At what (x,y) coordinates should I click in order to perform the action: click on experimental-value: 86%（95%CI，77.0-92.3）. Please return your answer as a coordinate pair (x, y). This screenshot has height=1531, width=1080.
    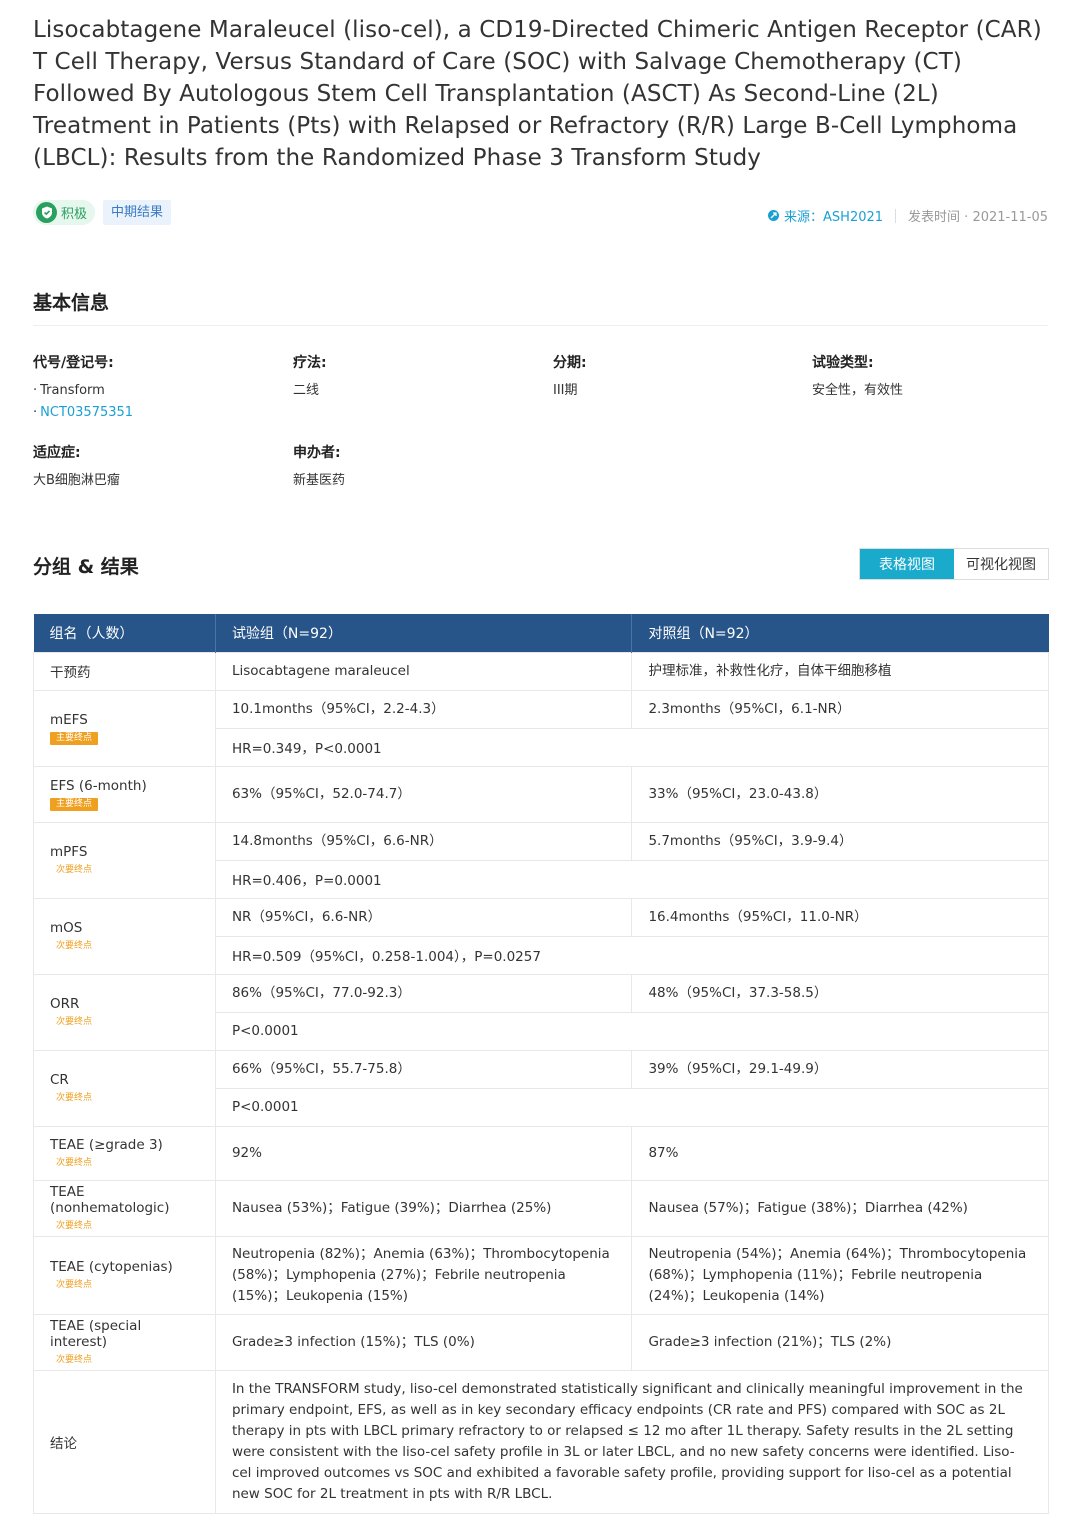
    Looking at the image, I should click on (423, 993).